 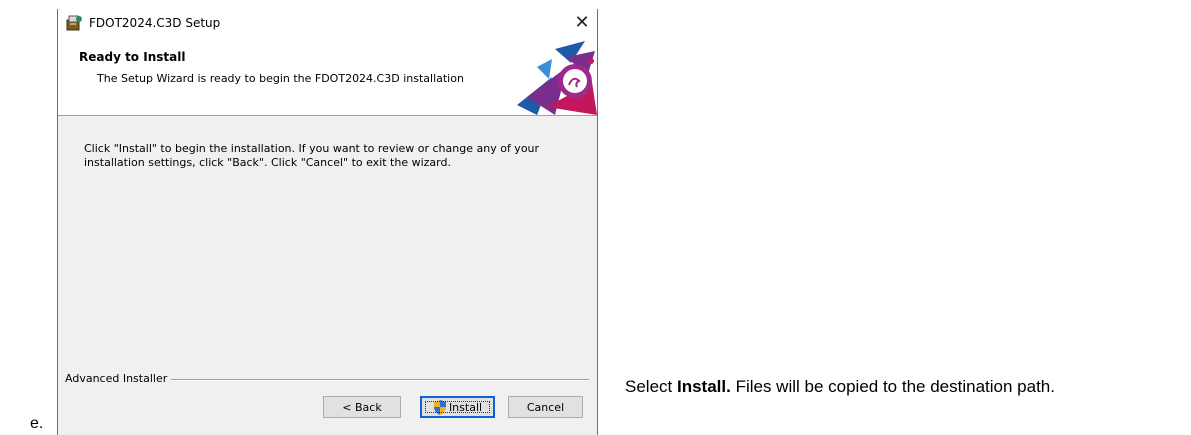 I want to click on back-button-label: < Back, so click(x=362, y=407).